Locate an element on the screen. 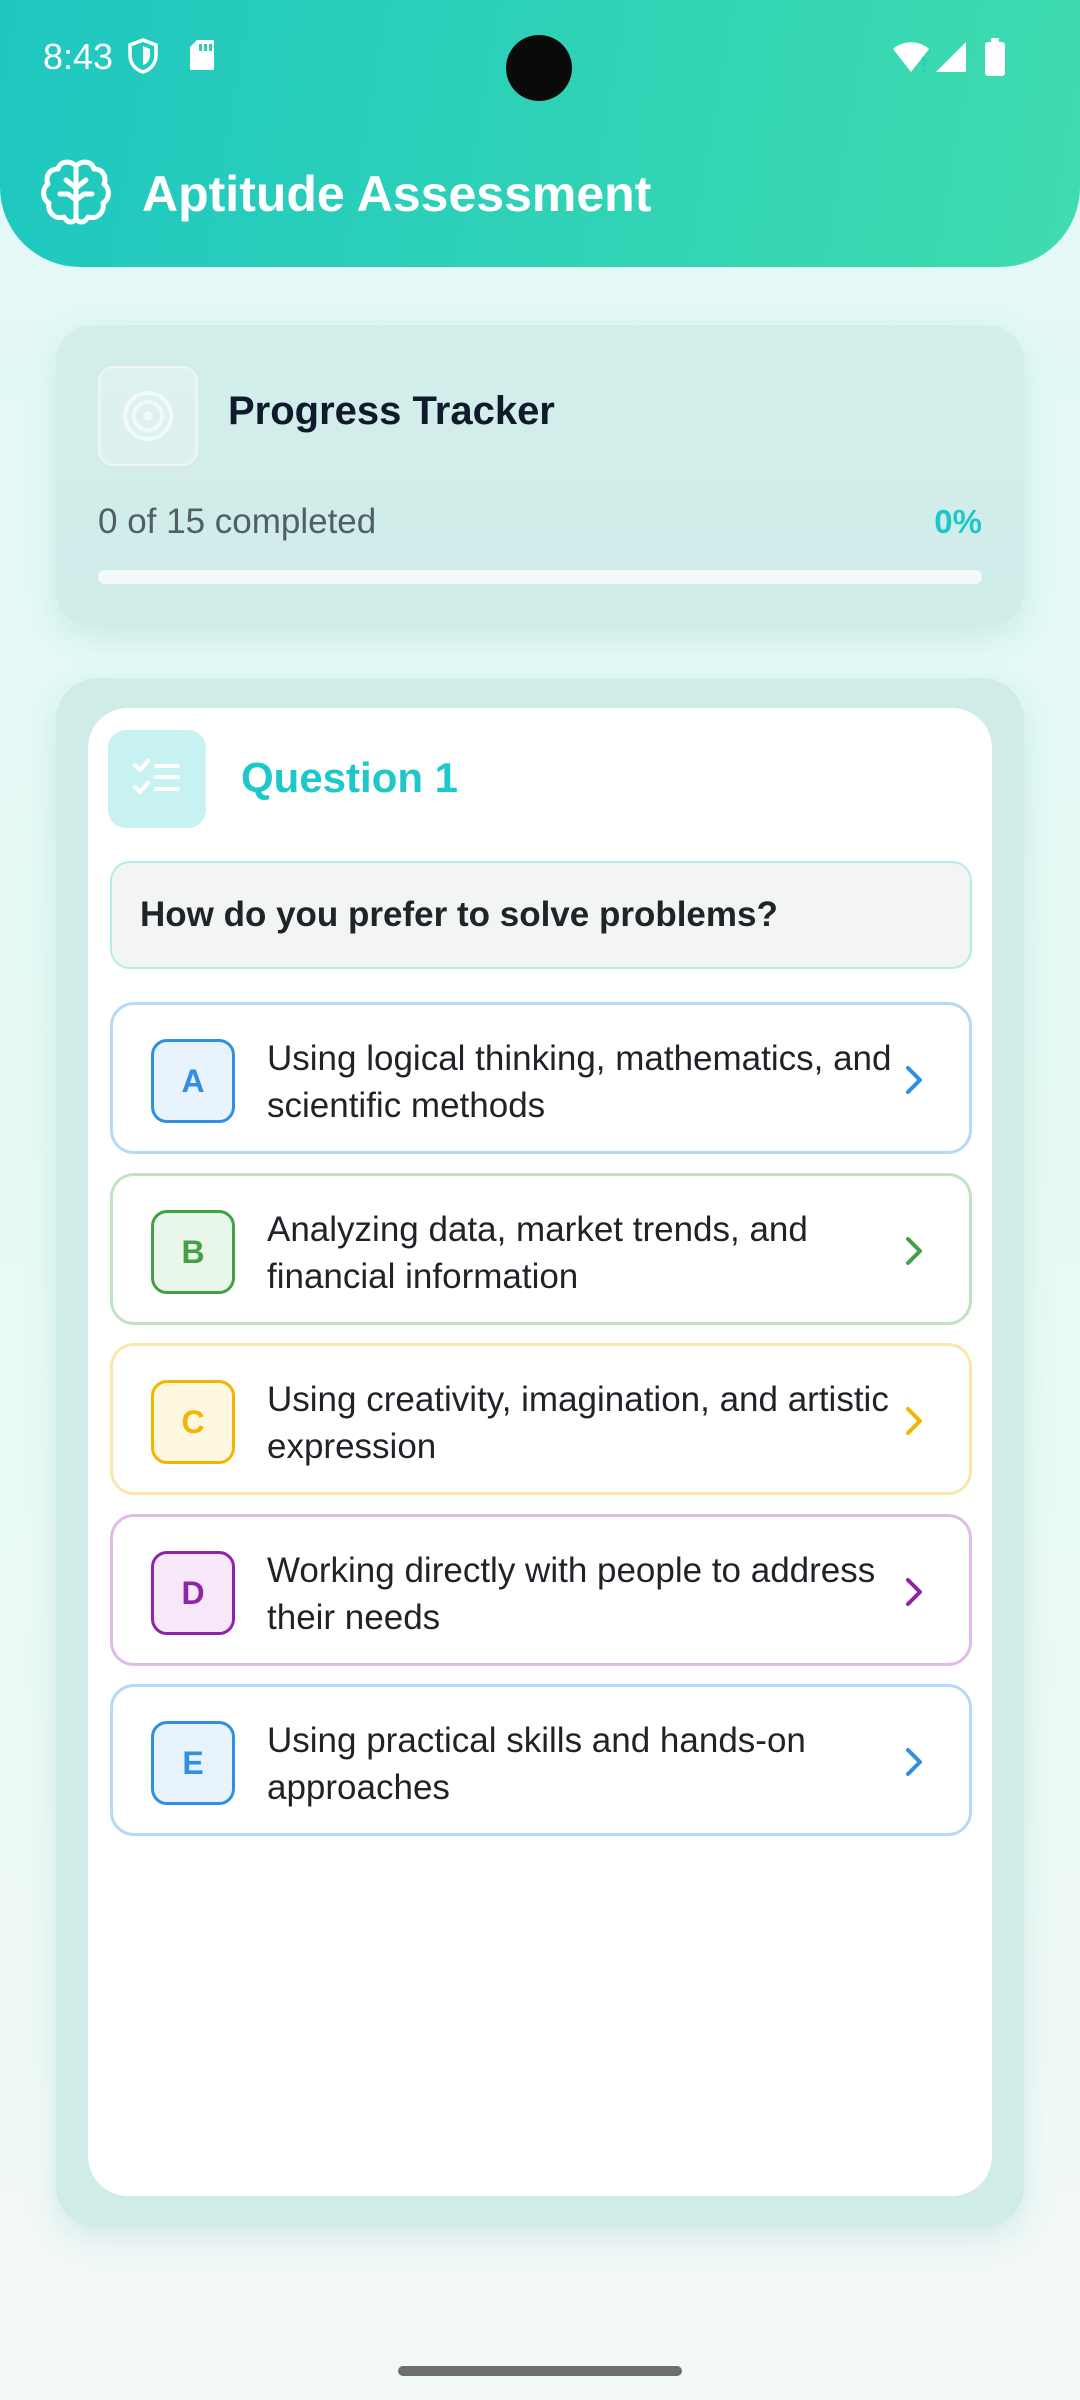 Image resolution: width=1080 pixels, height=2400 pixels. target-icon is located at coordinates (148, 416).